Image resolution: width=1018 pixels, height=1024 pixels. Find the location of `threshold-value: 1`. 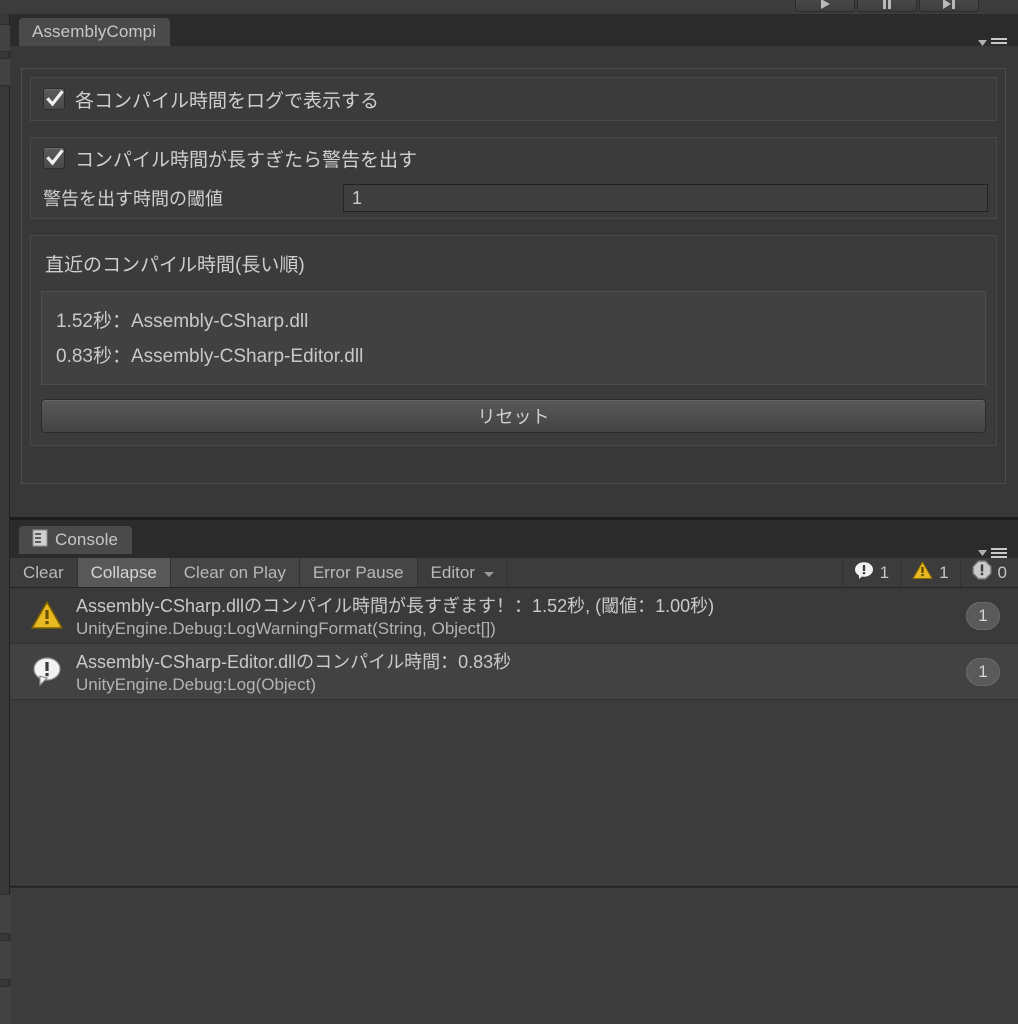

threshold-value: 1 is located at coordinates (357, 197).